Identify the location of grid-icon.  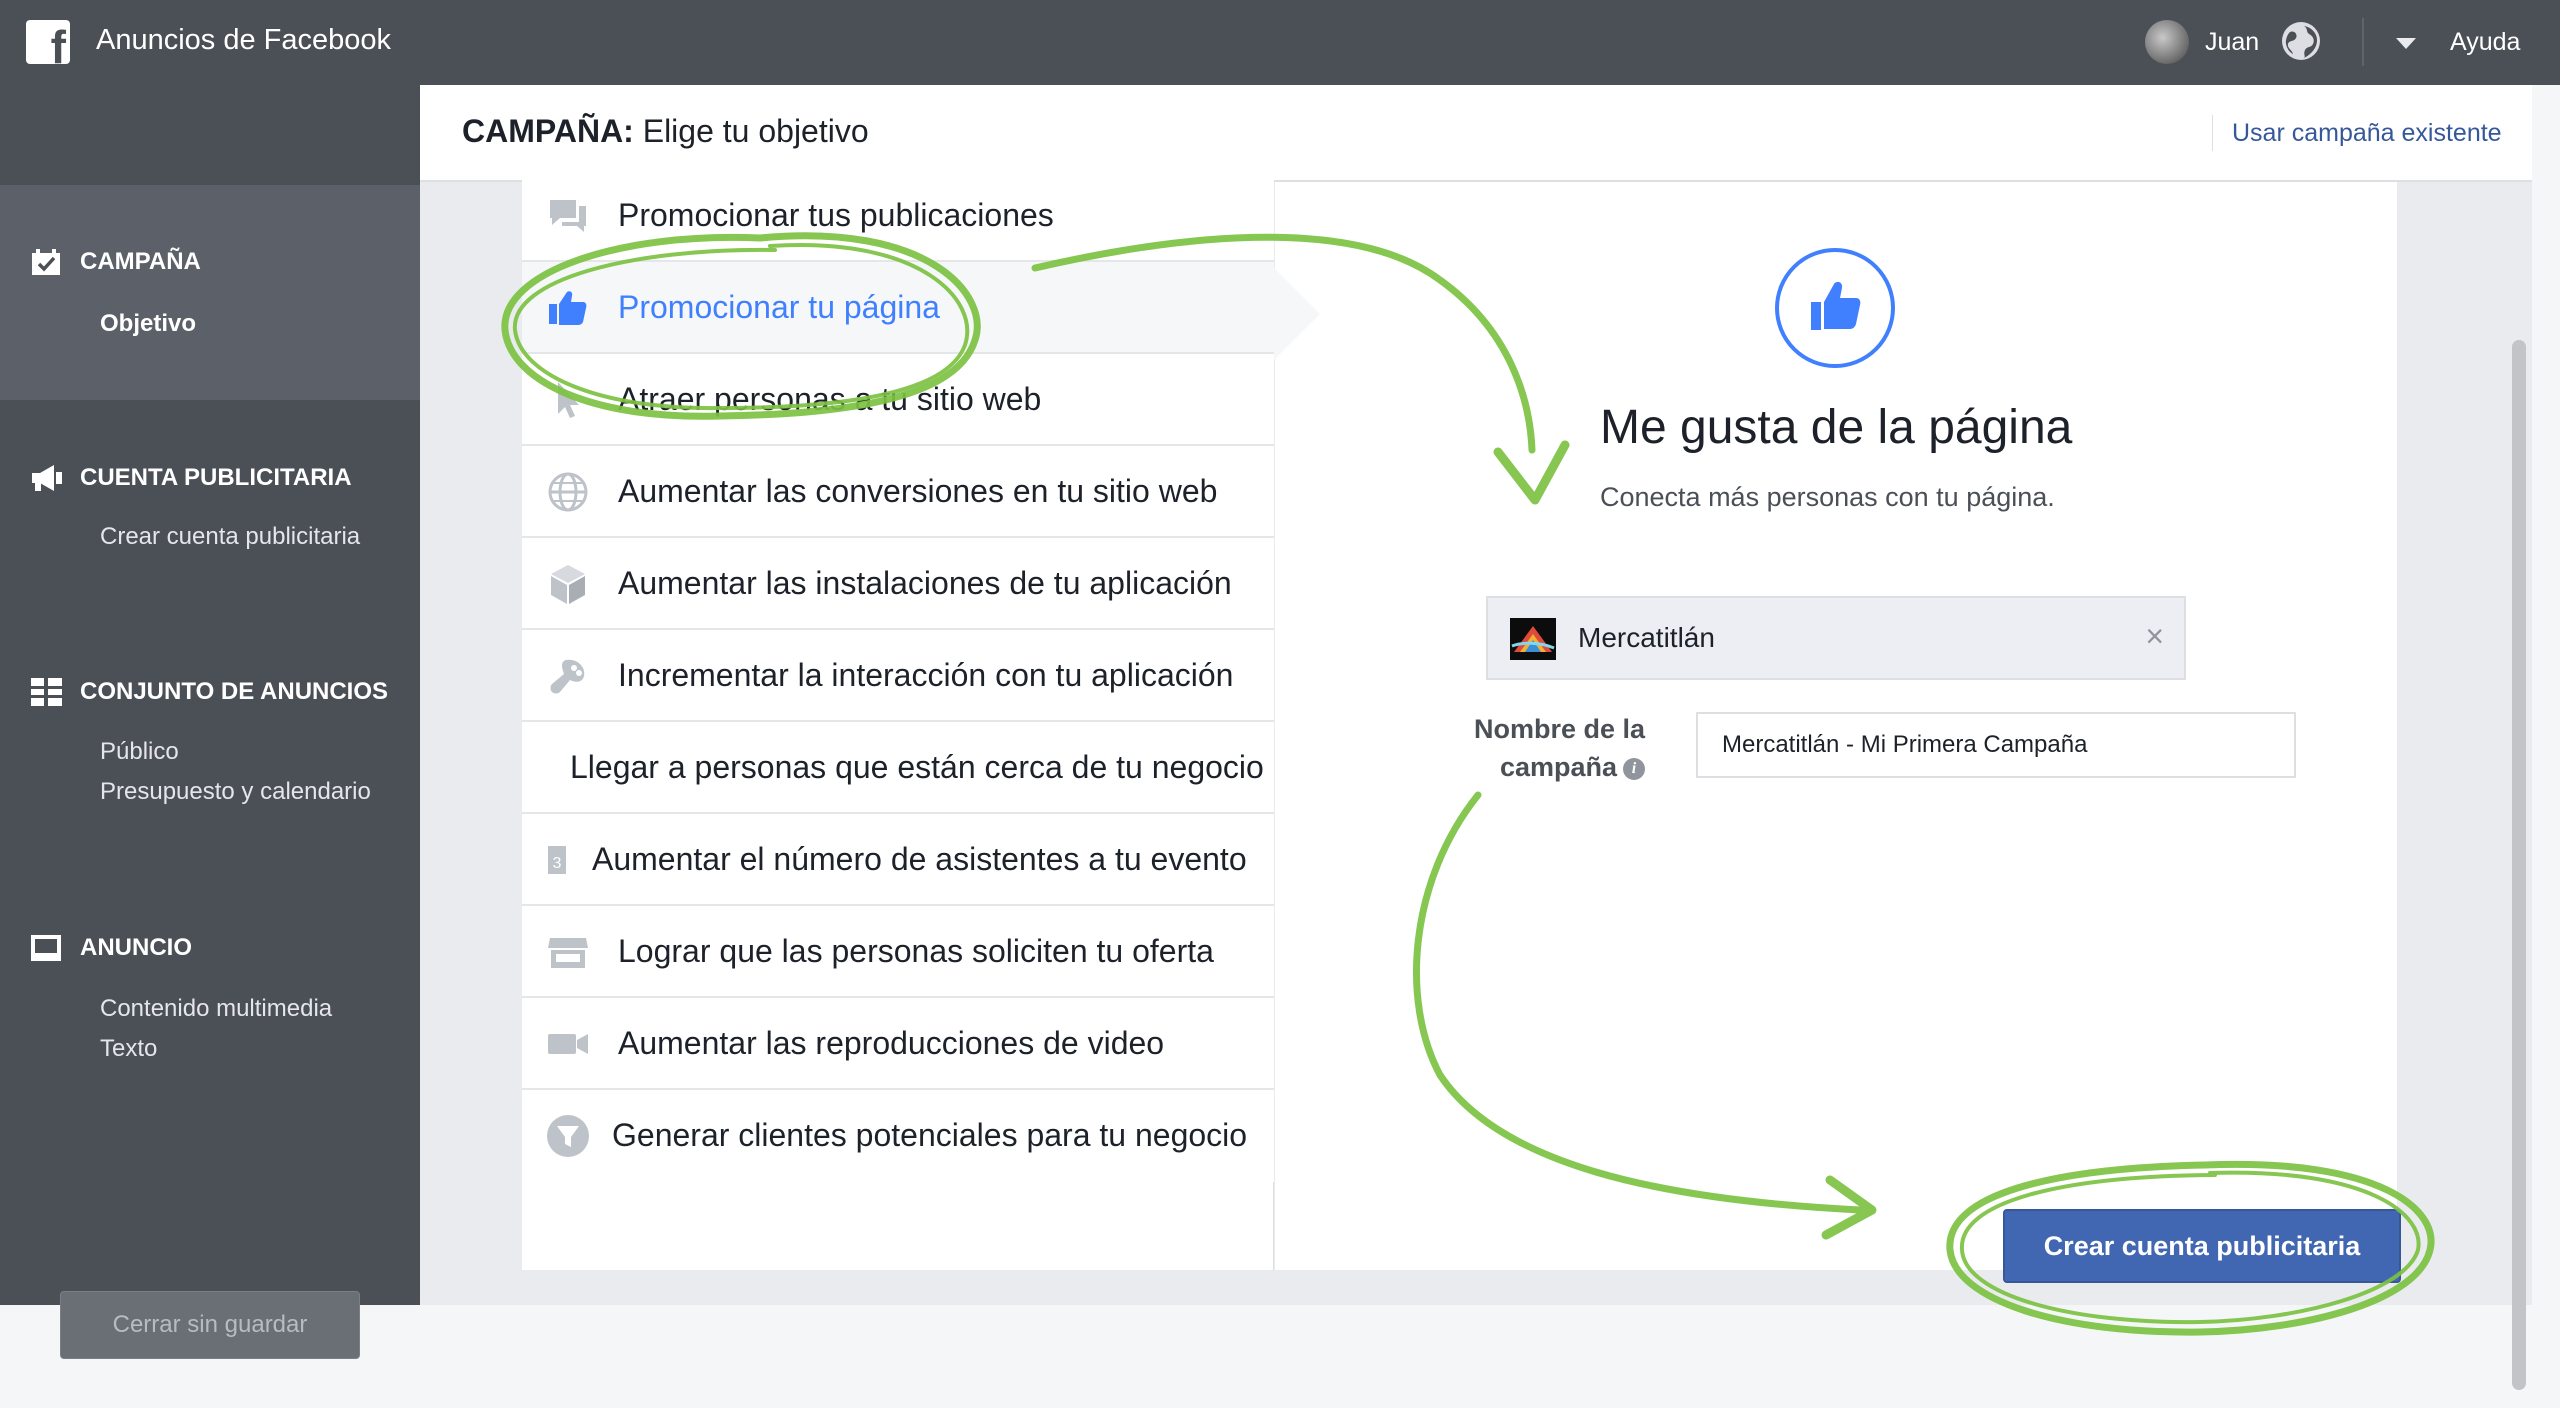
(46, 692).